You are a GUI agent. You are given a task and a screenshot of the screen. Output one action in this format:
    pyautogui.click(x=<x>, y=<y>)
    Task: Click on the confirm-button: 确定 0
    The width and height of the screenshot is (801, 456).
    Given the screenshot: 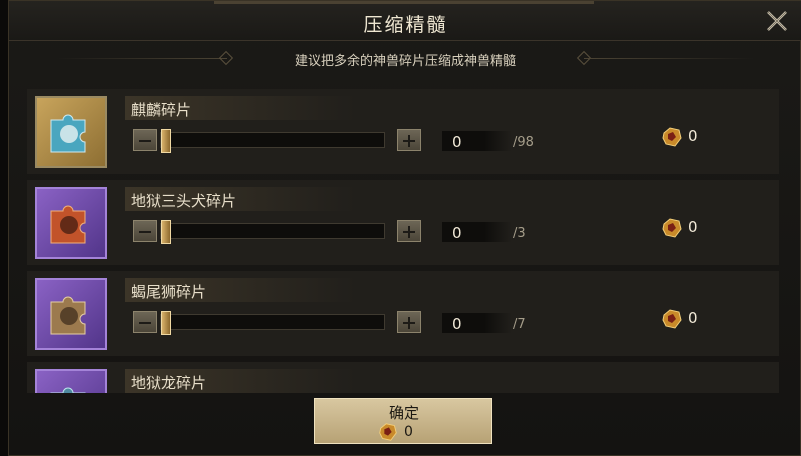 What is the action you would take?
    pyautogui.click(x=403, y=421)
    